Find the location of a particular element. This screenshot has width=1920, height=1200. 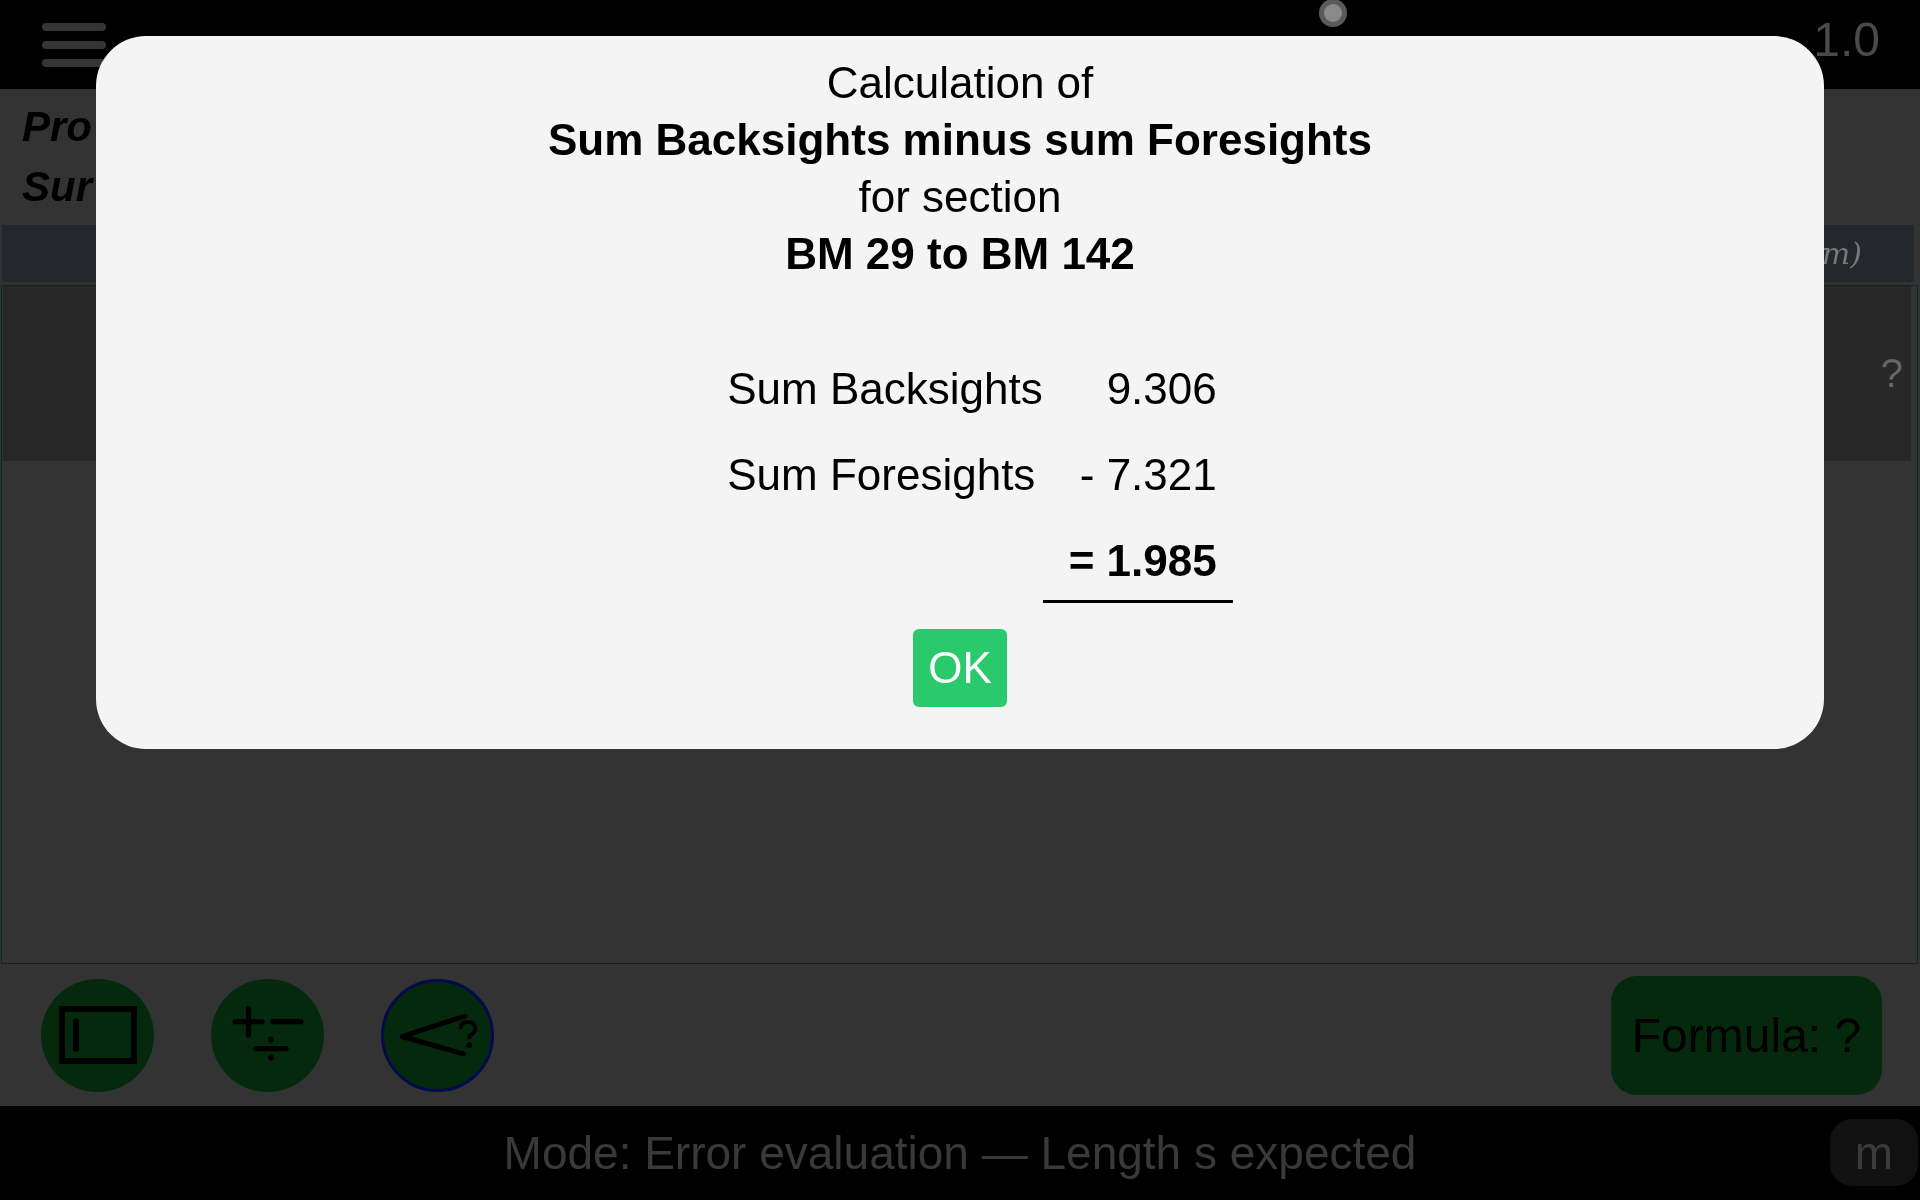

mode-text: Mode: Error evaluation — Length s expected is located at coordinates (960, 1153).